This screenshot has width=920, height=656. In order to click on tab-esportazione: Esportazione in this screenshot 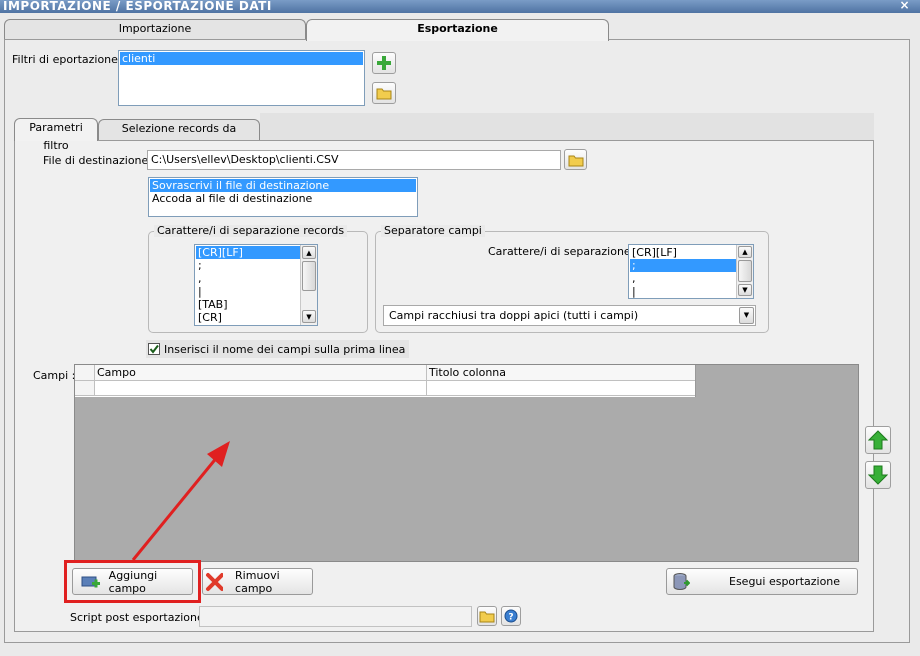, I will do `click(457, 30)`.